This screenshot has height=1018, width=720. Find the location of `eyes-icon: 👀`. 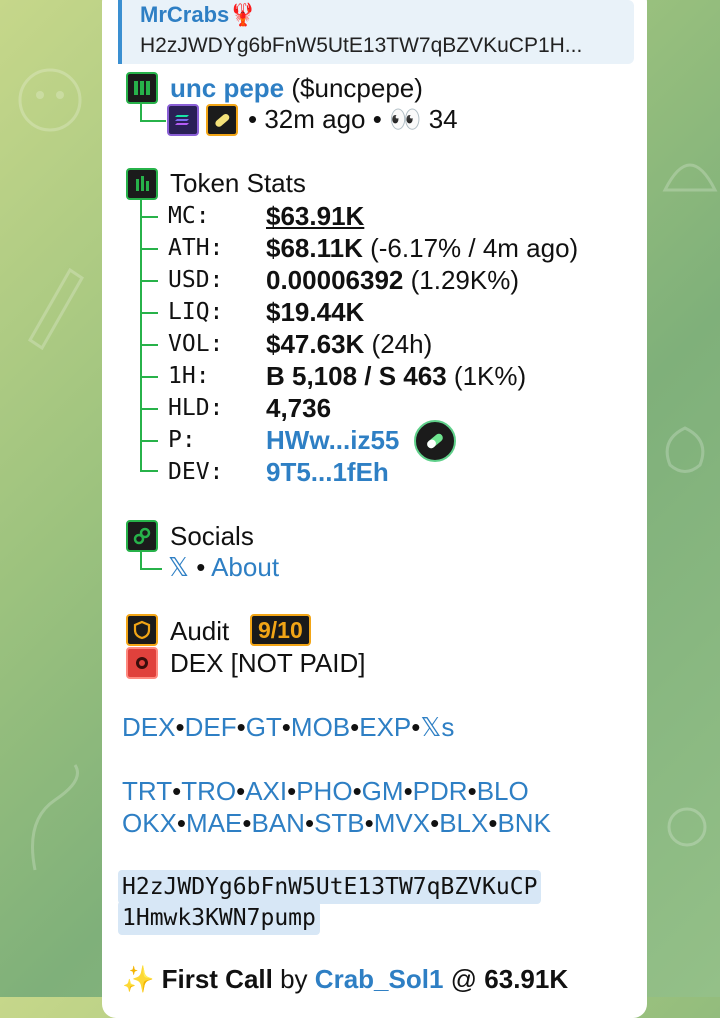

eyes-icon: 👀 is located at coordinates (405, 119).